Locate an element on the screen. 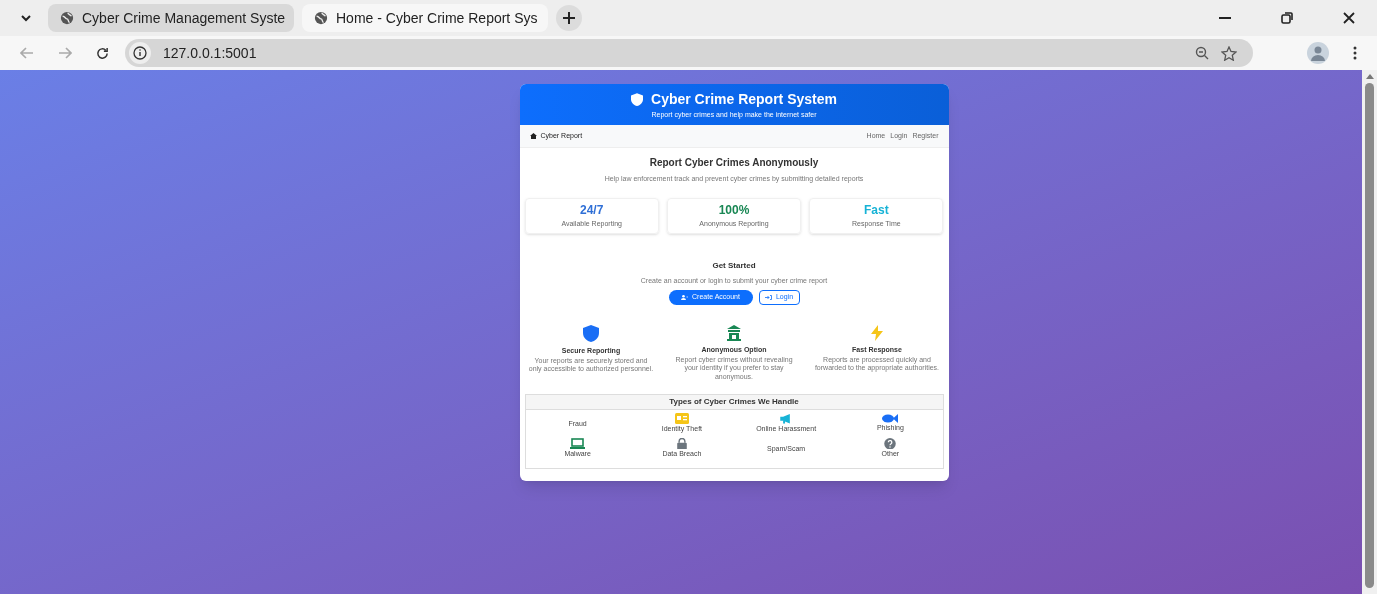  lock-icon is located at coordinates (681, 443).